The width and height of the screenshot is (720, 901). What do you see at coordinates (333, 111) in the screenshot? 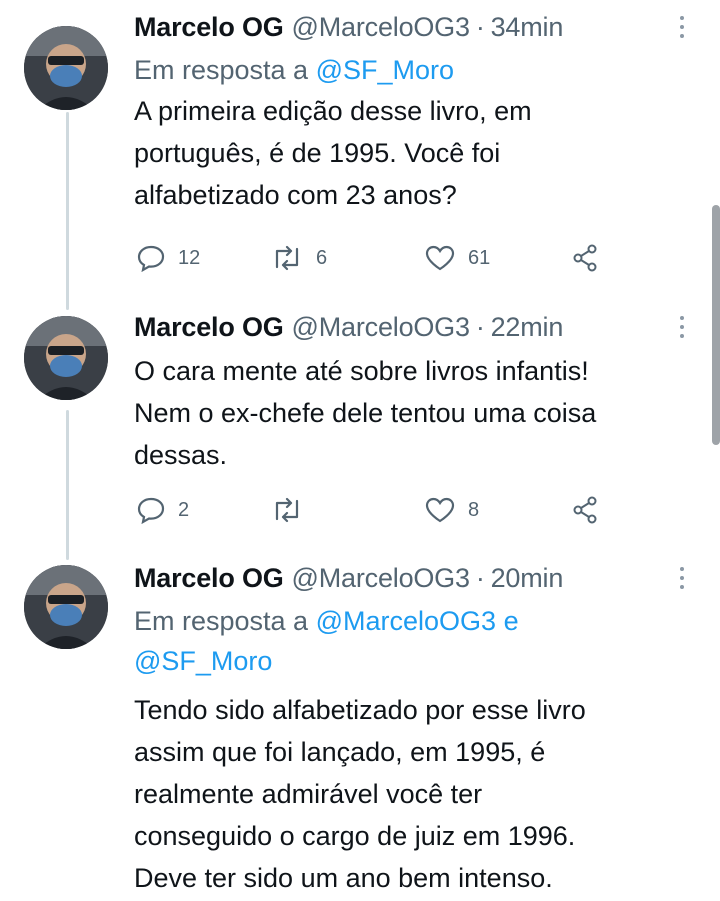
I see `tweet-text-line: A primeira edição desse livro, em` at bounding box center [333, 111].